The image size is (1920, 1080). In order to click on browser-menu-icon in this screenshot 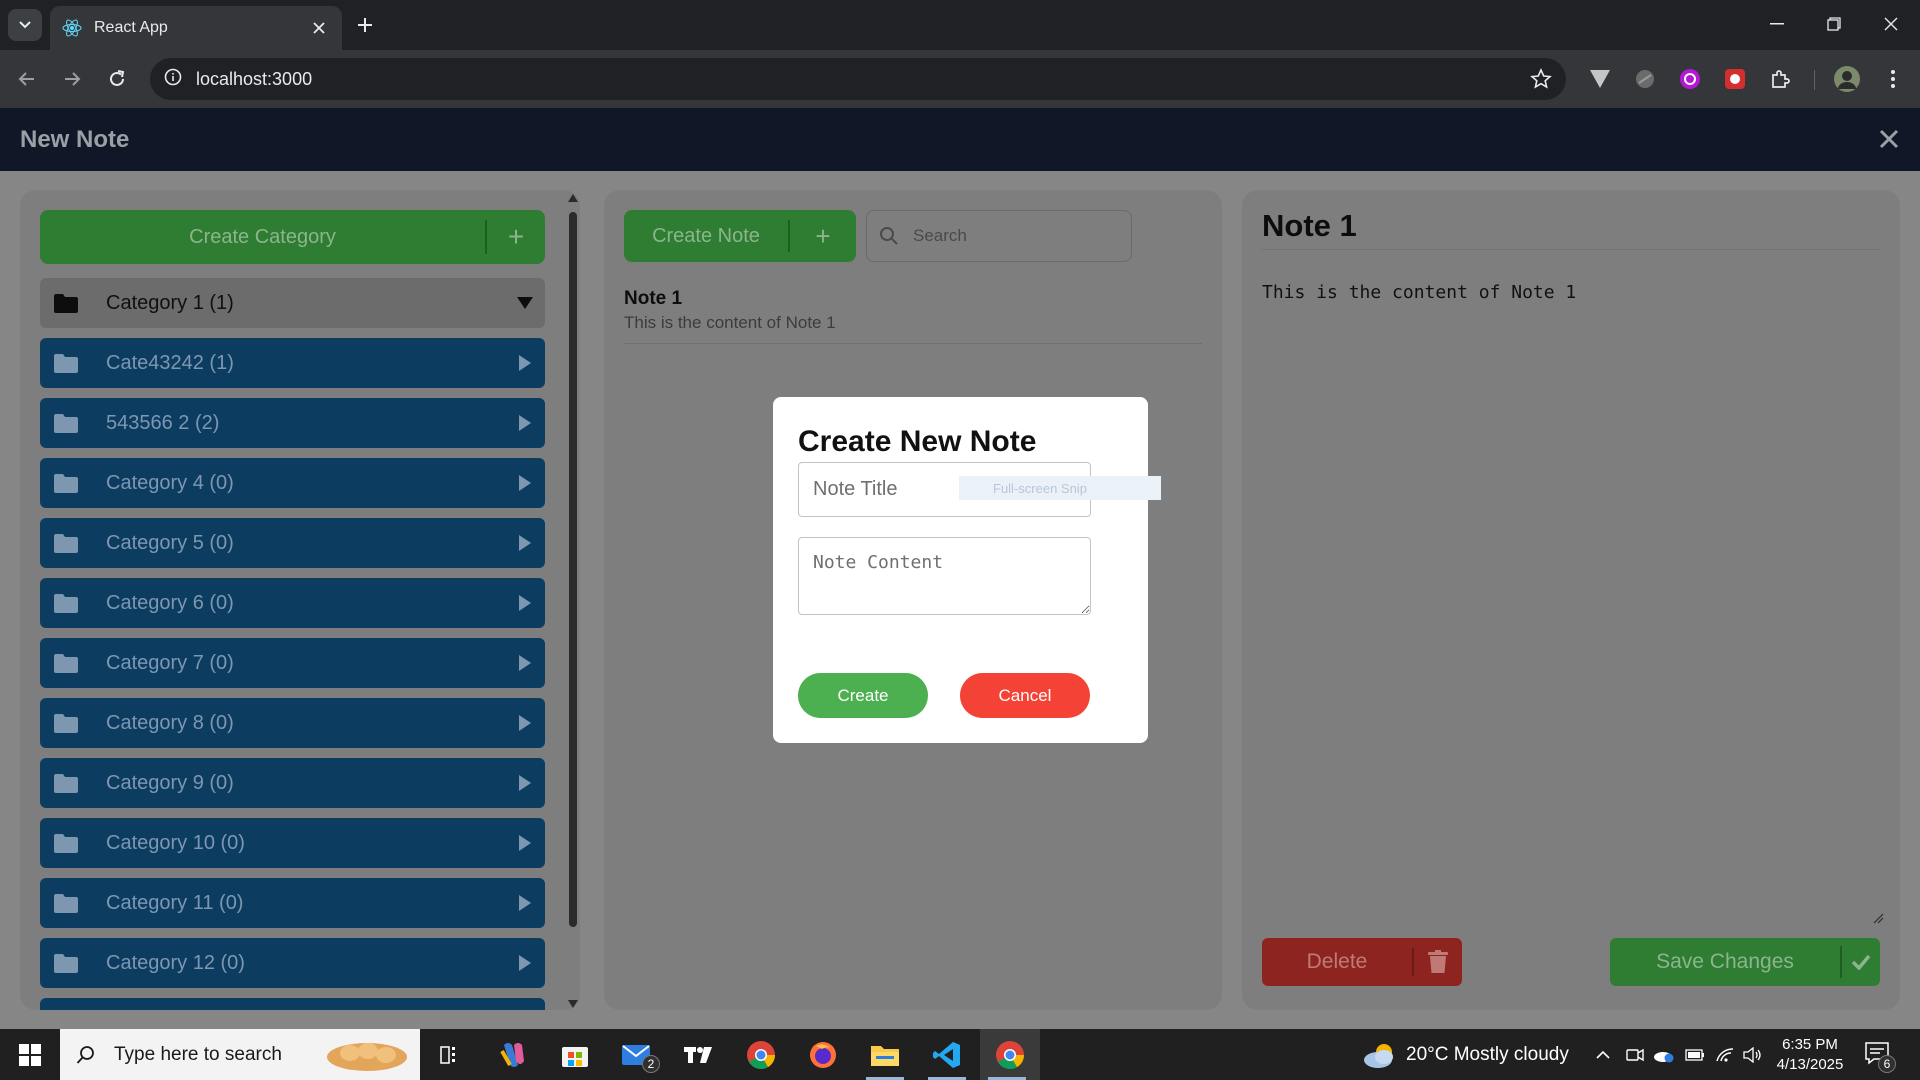, I will do `click(1893, 79)`.